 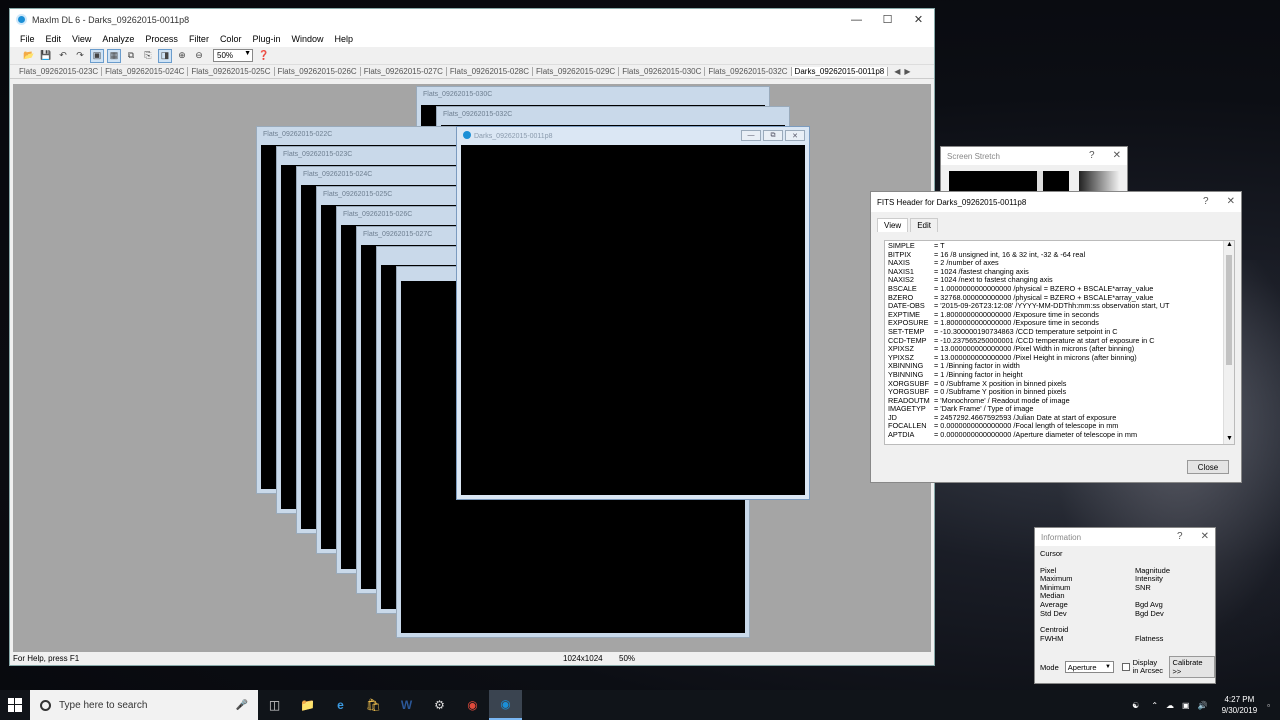 What do you see at coordinates (893, 225) in the screenshot?
I see `tab-view: View` at bounding box center [893, 225].